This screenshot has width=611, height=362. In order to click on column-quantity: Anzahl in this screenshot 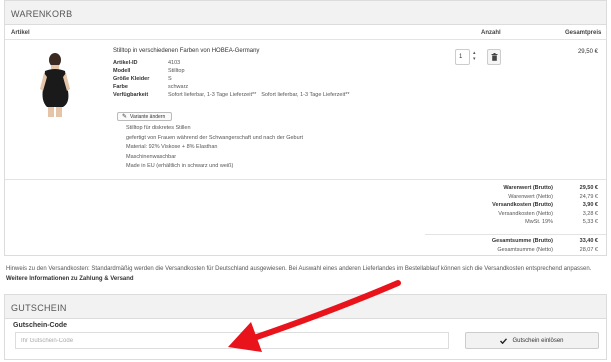, I will do `click(491, 33)`.